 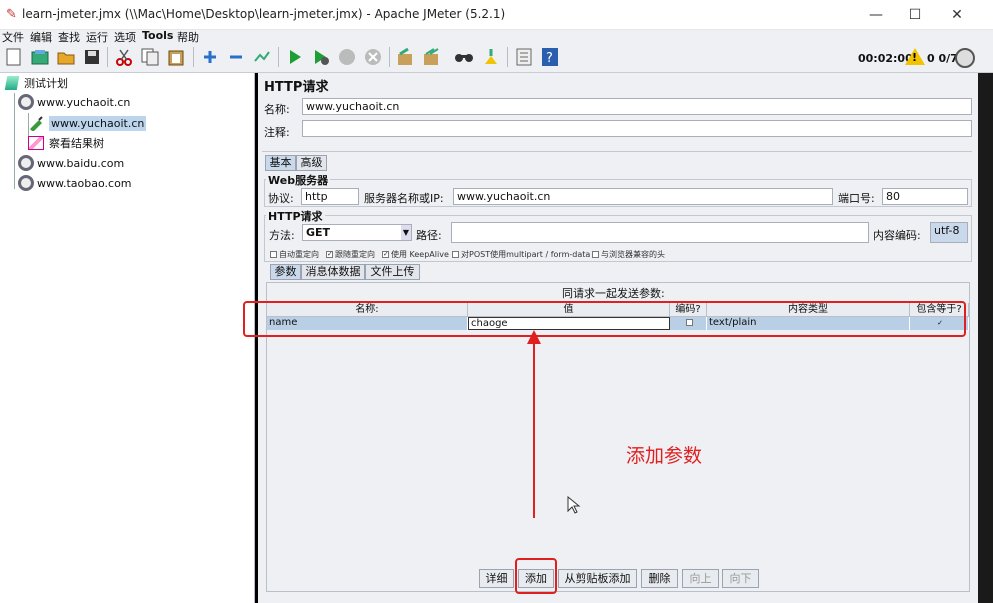 What do you see at coordinates (965, 58) in the screenshot?
I see `remote-globe-icon` at bounding box center [965, 58].